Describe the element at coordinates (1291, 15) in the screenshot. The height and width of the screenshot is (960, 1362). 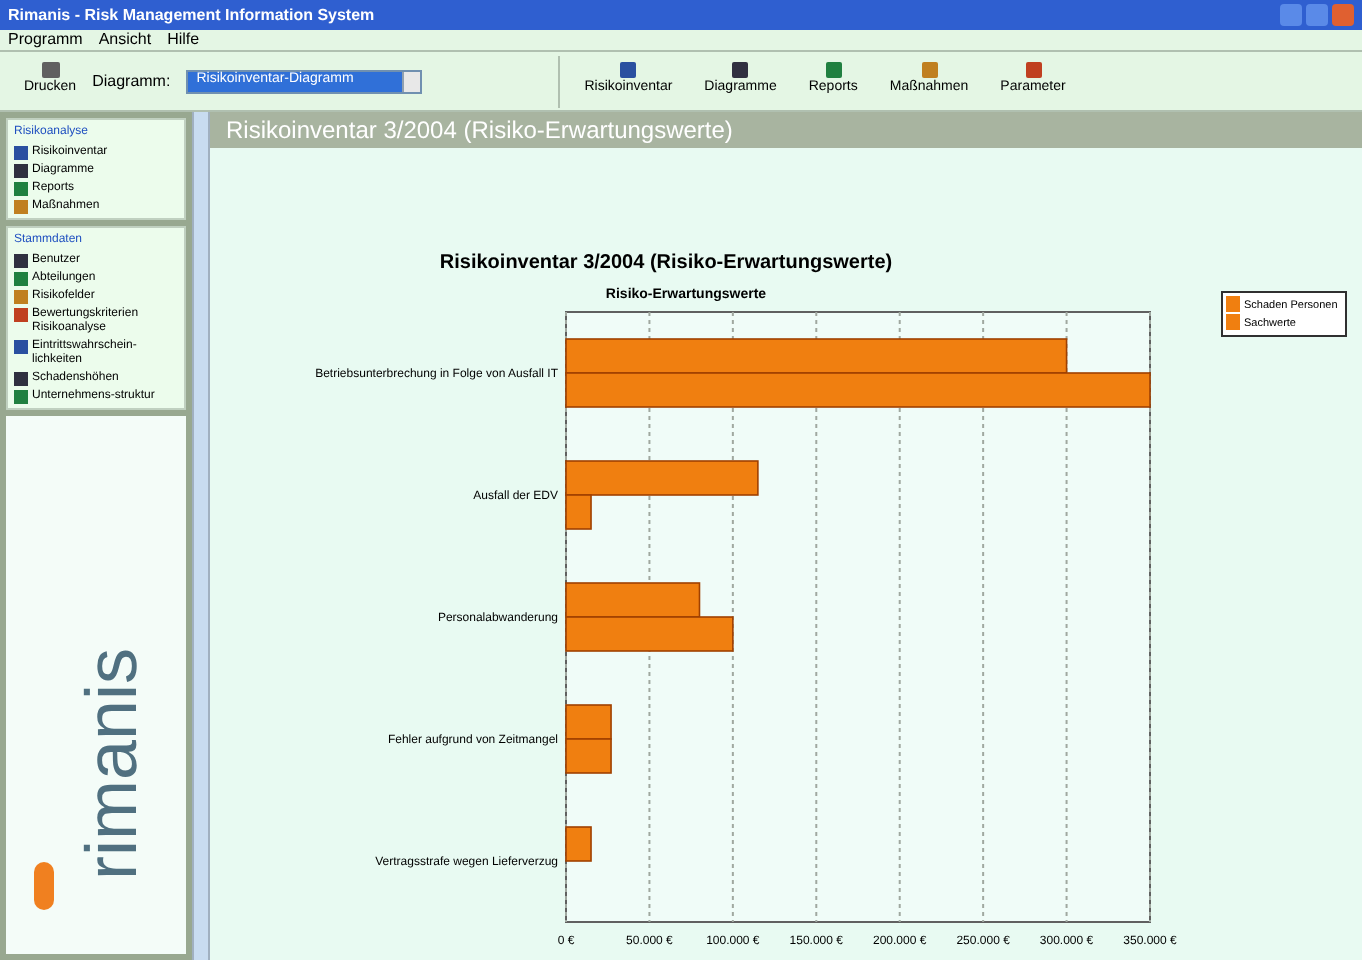
I see `minimize-button` at that location.